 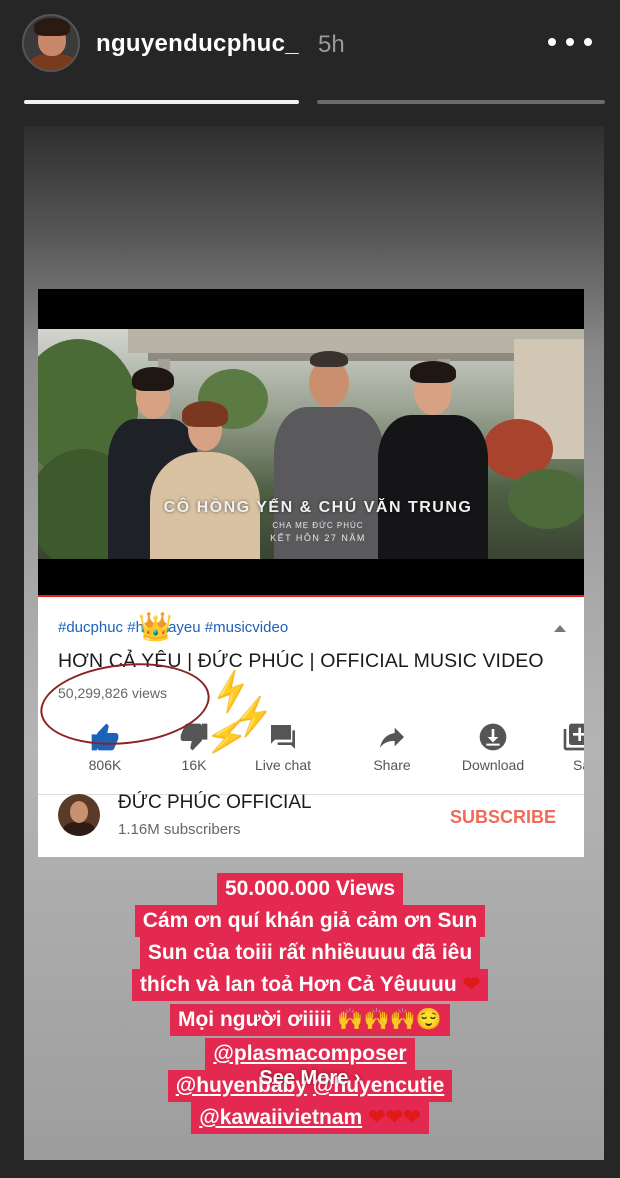 What do you see at coordinates (503, 817) in the screenshot?
I see `subscribe-button: SUBSCRIBE` at bounding box center [503, 817].